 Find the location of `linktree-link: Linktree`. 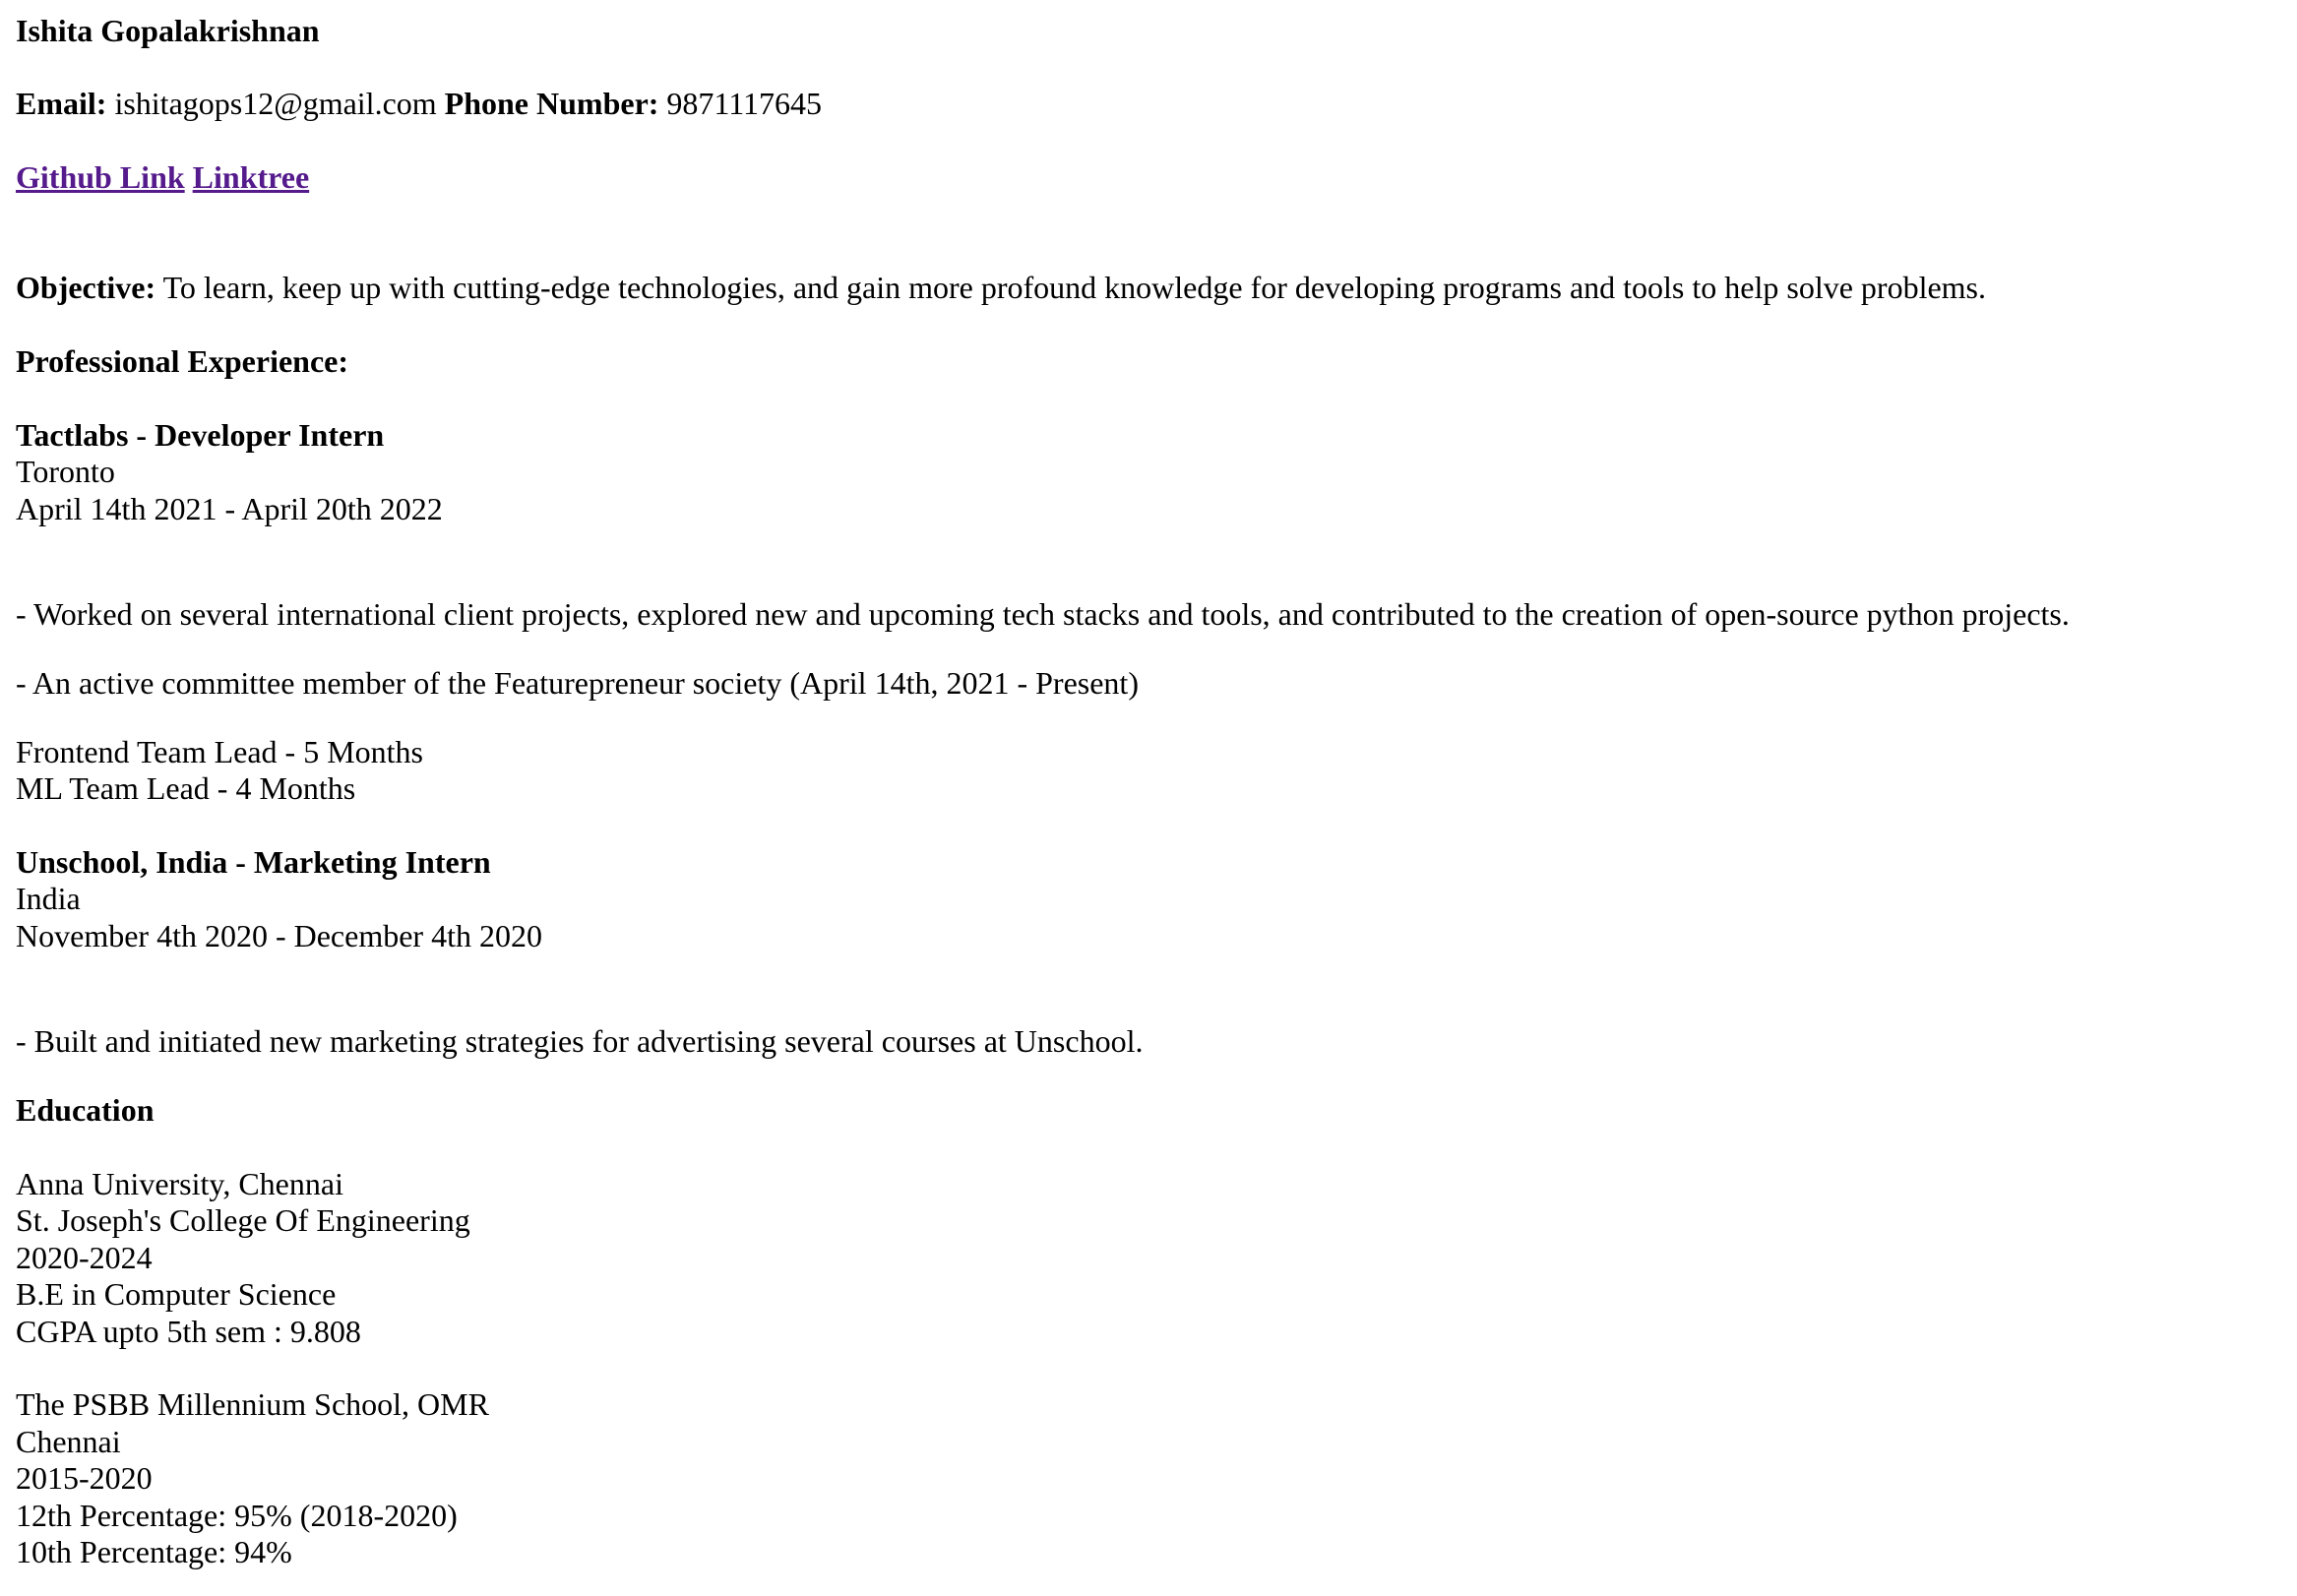

linktree-link: Linktree is located at coordinates (251, 177).